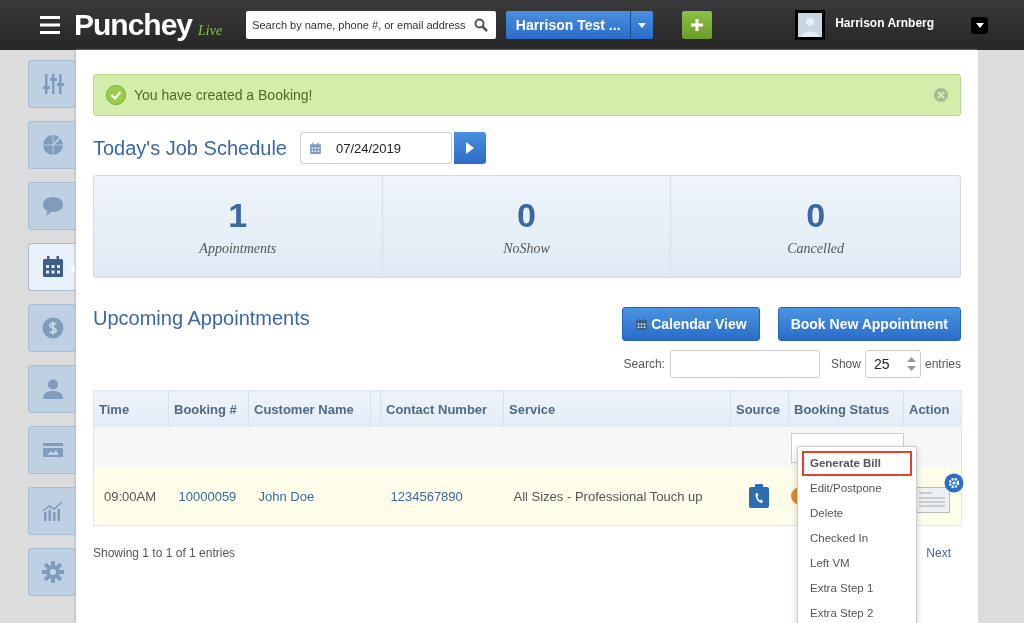  What do you see at coordinates (942, 364) in the screenshot?
I see `entries-label: entries` at bounding box center [942, 364].